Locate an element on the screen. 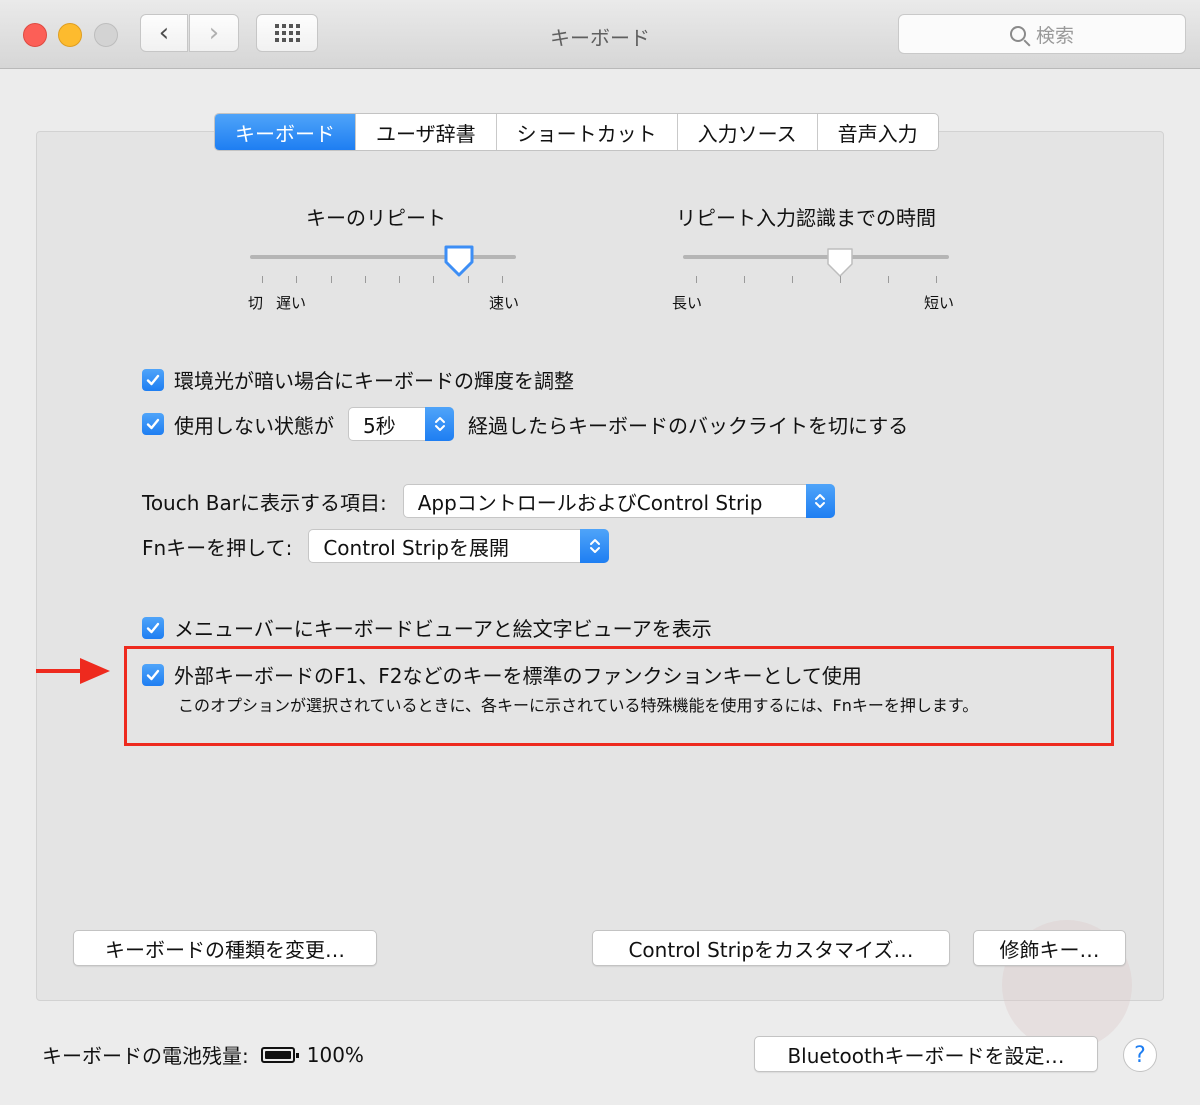 This screenshot has width=1200, height=1105. search-field: 検索 is located at coordinates (1042, 34).